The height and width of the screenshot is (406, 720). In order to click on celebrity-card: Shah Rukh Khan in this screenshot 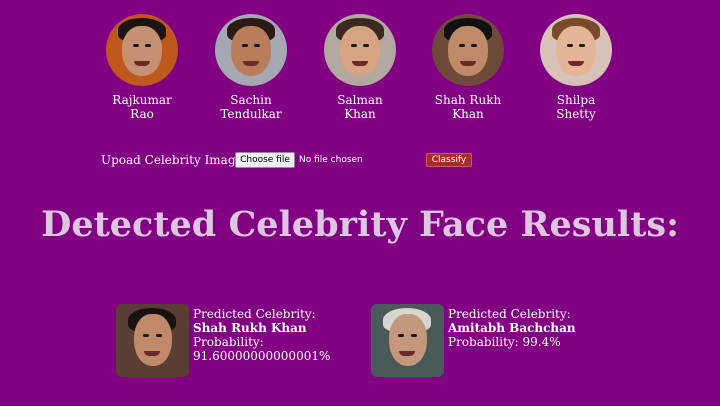, I will do `click(468, 67)`.